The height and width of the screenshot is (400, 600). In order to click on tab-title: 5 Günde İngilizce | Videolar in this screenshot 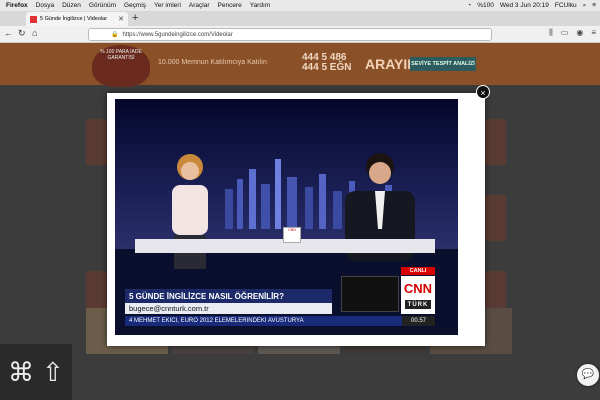, I will do `click(74, 19)`.